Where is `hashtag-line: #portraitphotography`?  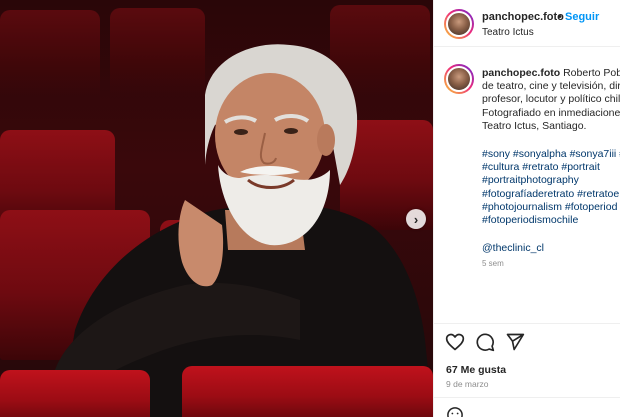 hashtag-line: #portraitphotography is located at coordinates (551, 180).